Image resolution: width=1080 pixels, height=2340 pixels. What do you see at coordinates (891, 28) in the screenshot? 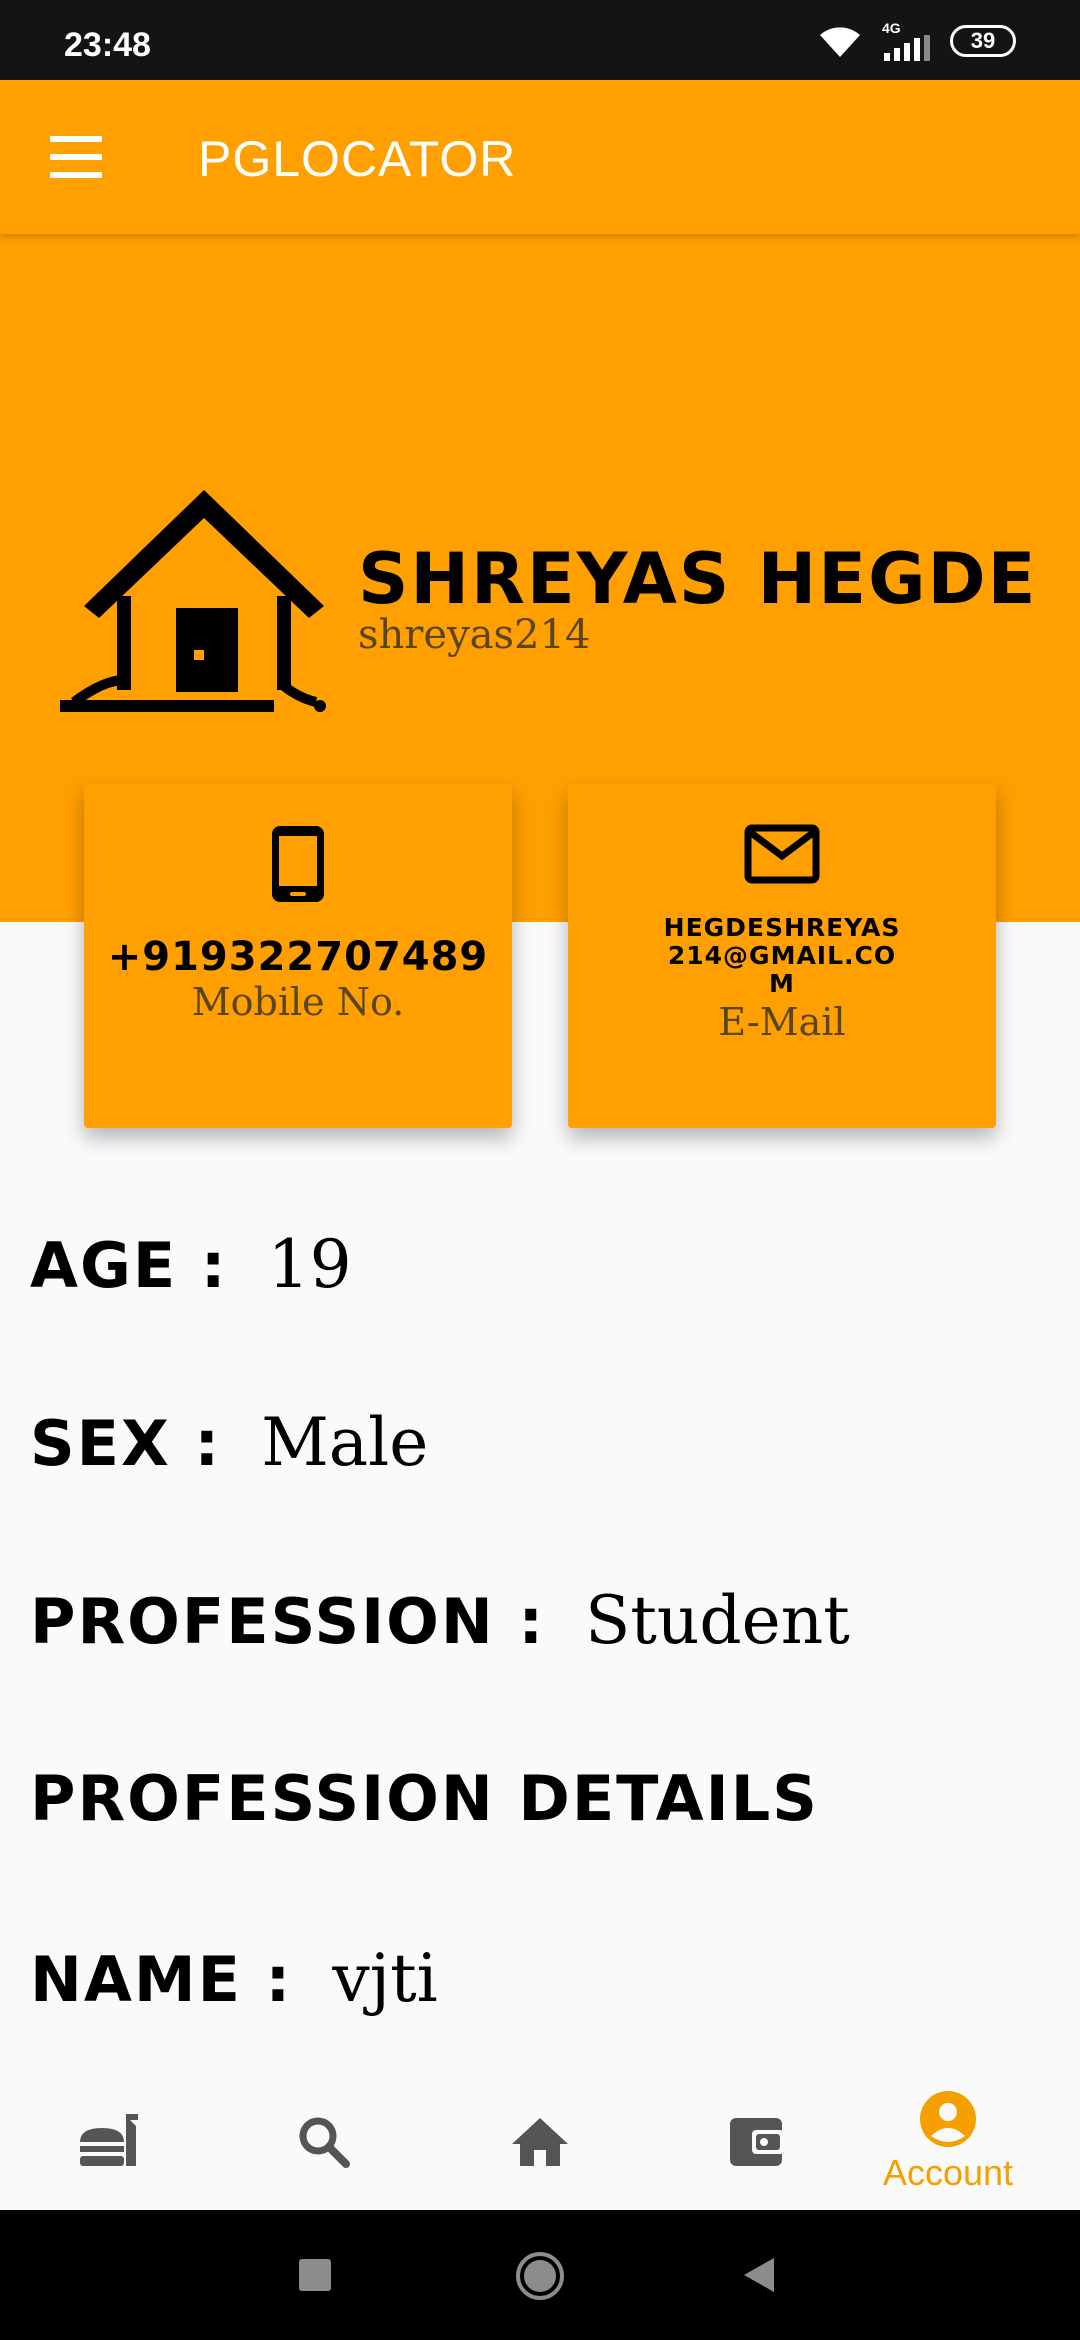
I see `network-type: 4G` at bounding box center [891, 28].